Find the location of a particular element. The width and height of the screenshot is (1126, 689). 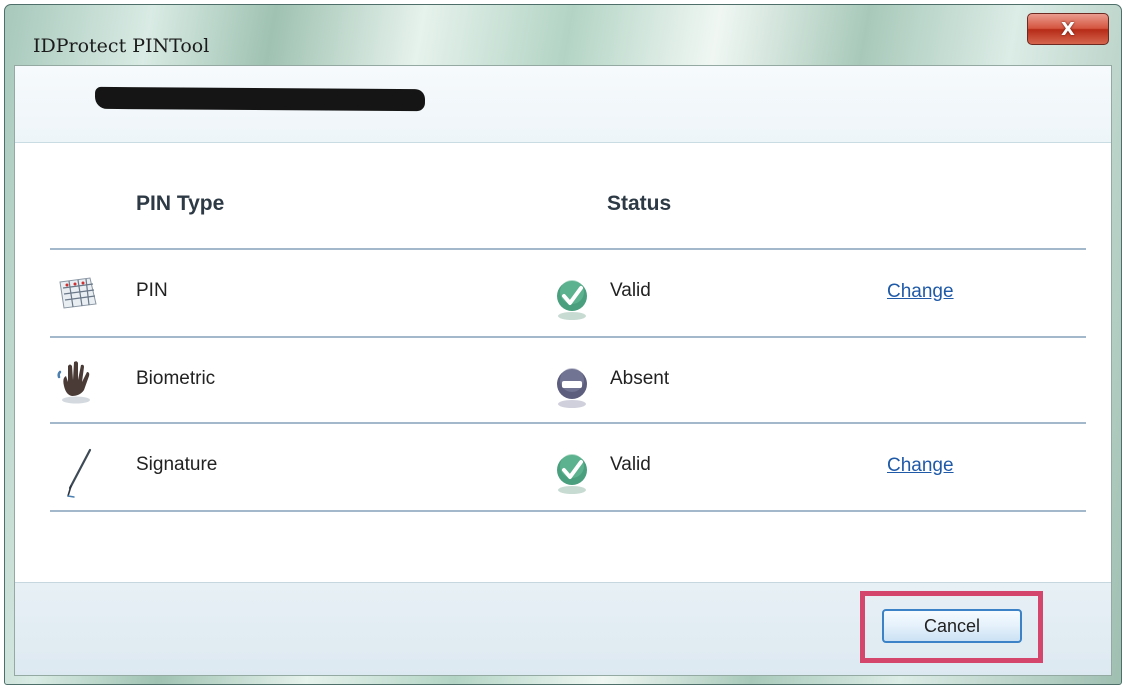

cancel-button: Cancel is located at coordinates (952, 626).